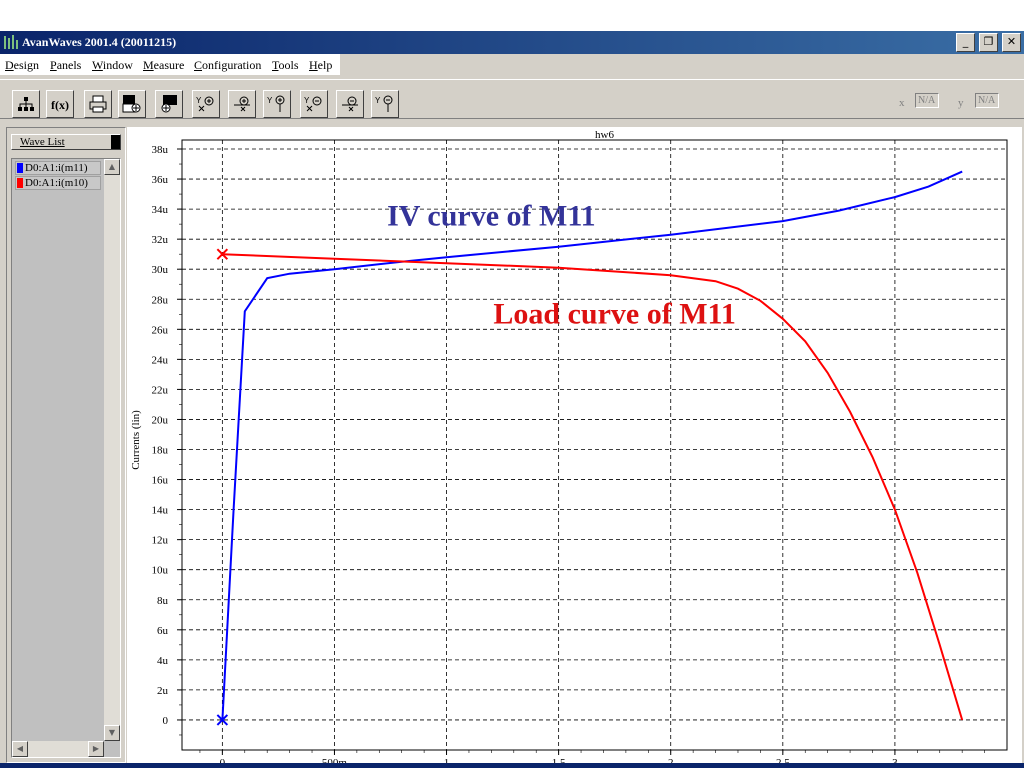 This screenshot has height=768, width=1024. What do you see at coordinates (160, 150) in the screenshot?
I see `y-tick-label: 38u` at bounding box center [160, 150].